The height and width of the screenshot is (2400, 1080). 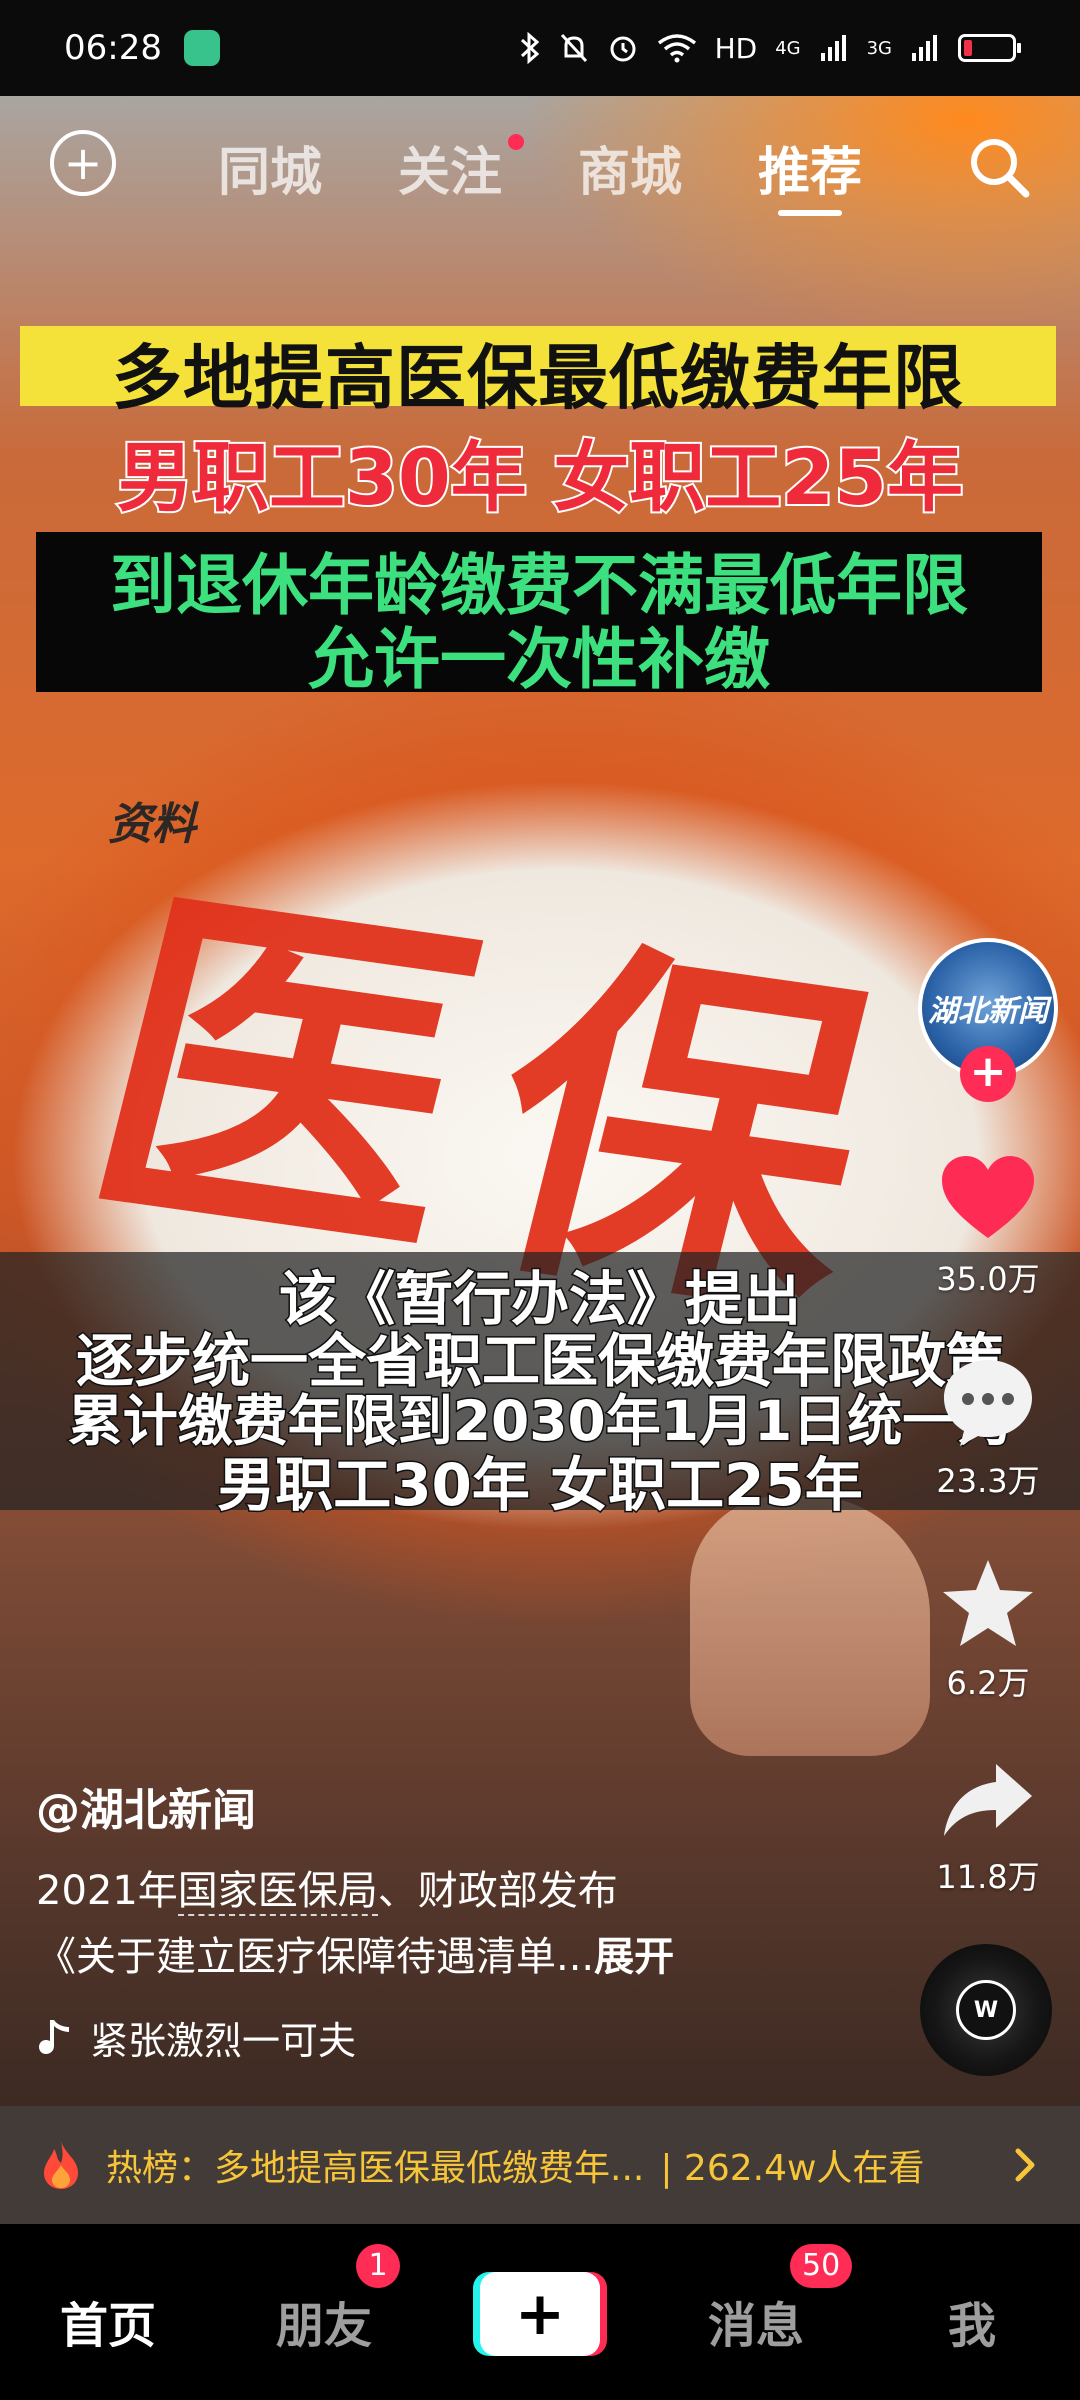 I want to click on chevron-right-icon, so click(x=1025, y=2165).